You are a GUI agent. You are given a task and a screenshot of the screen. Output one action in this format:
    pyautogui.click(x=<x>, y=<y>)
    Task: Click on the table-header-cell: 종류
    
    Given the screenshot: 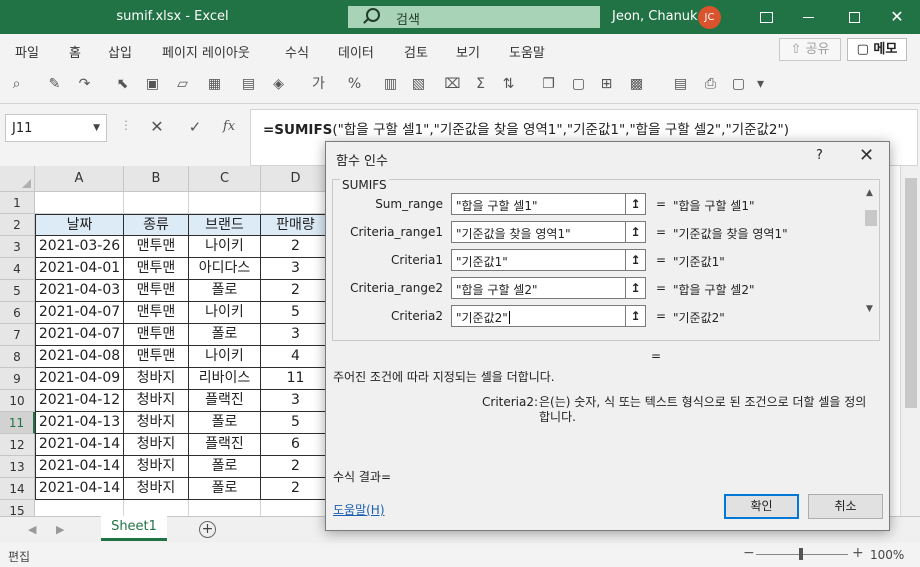 What is the action you would take?
    pyautogui.click(x=156, y=225)
    